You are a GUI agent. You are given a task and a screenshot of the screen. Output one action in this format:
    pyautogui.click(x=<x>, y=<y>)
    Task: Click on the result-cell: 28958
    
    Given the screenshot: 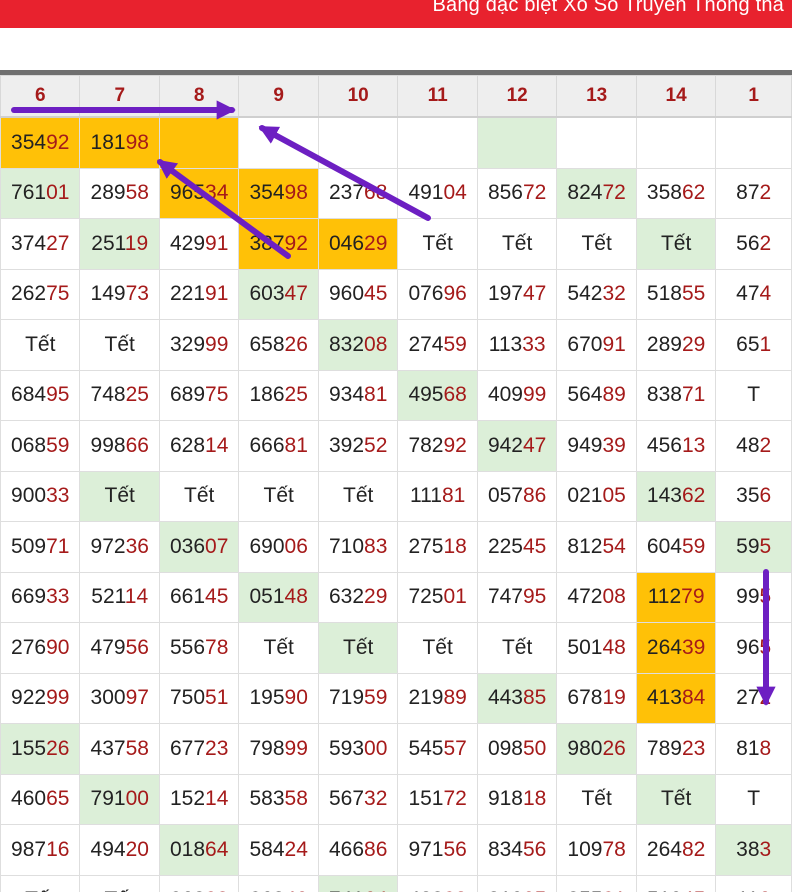 What is the action you would take?
    pyautogui.click(x=119, y=193)
    